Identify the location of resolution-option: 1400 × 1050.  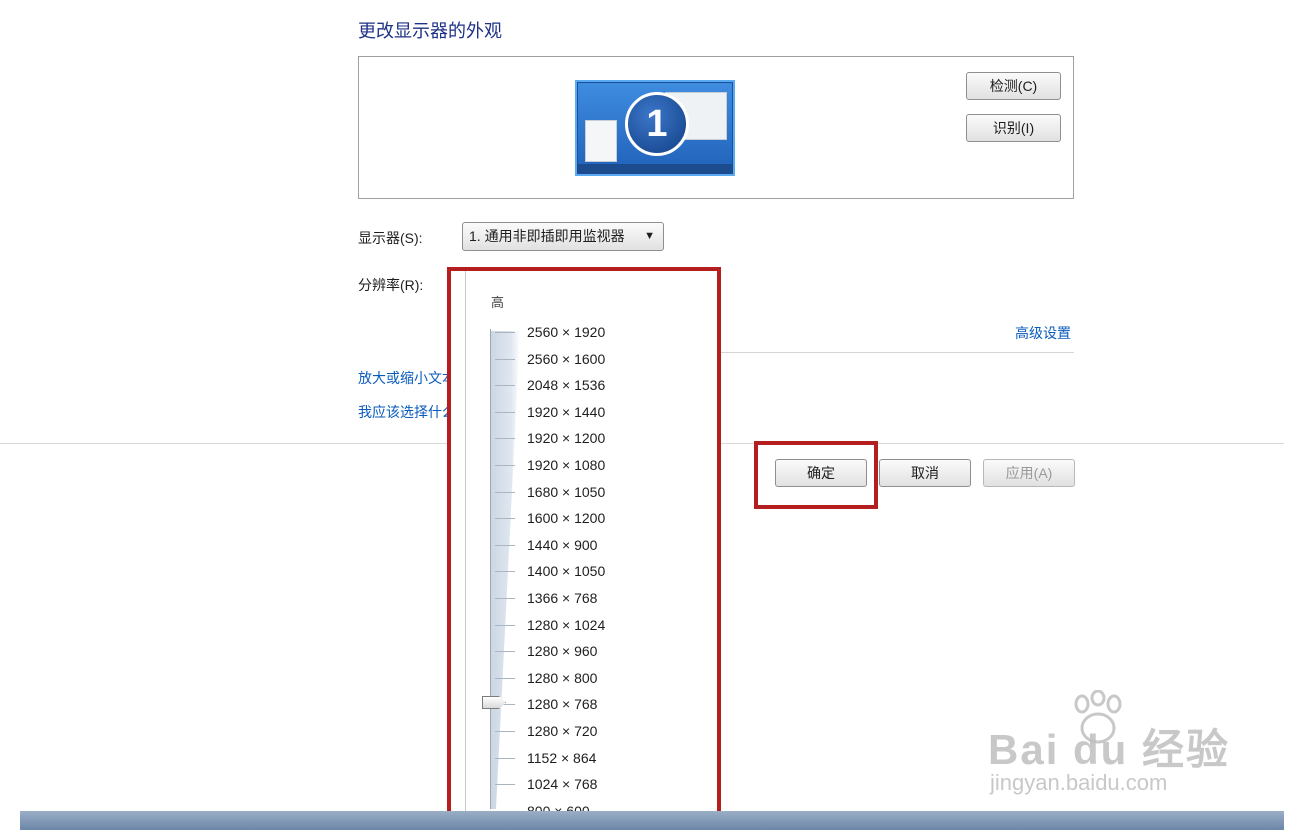
(566, 571).